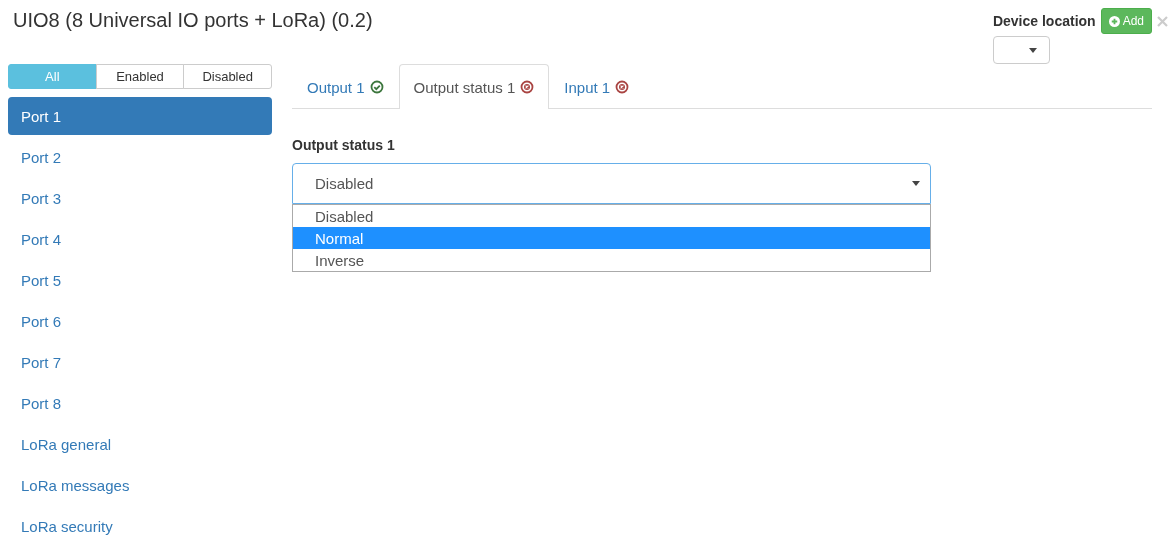  What do you see at coordinates (140, 198) in the screenshot?
I see `sidebar-item: Port 3` at bounding box center [140, 198].